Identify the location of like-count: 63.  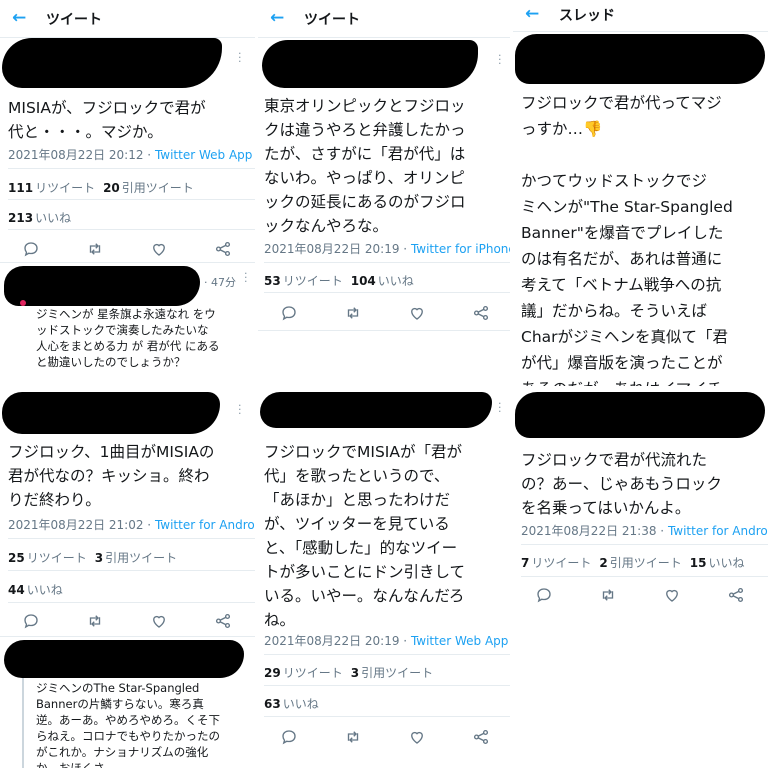
(272, 704).